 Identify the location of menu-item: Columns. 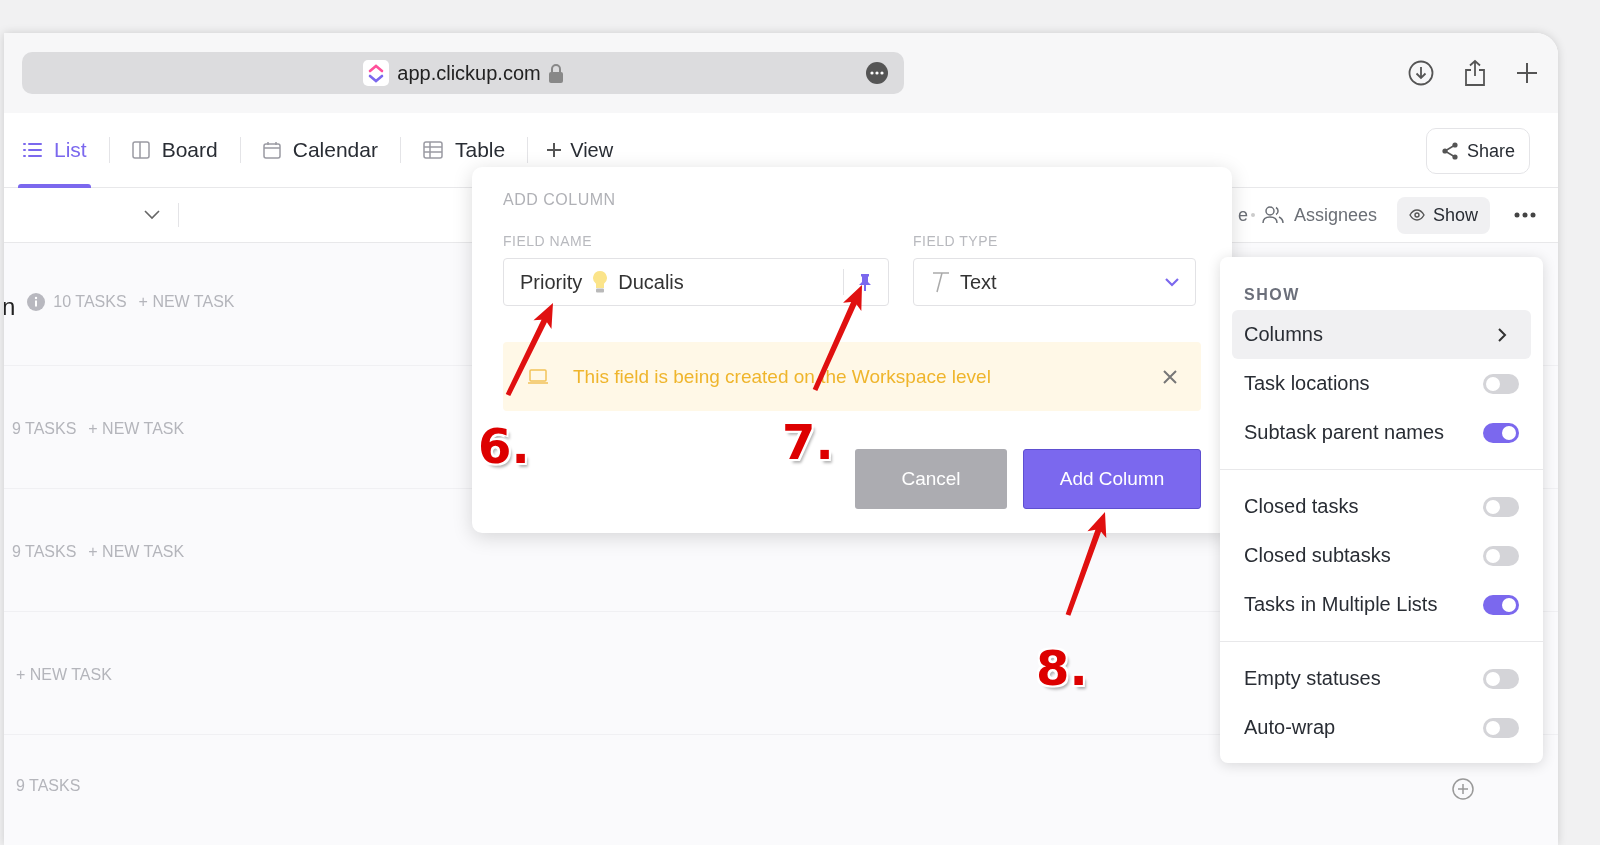
(1381, 334).